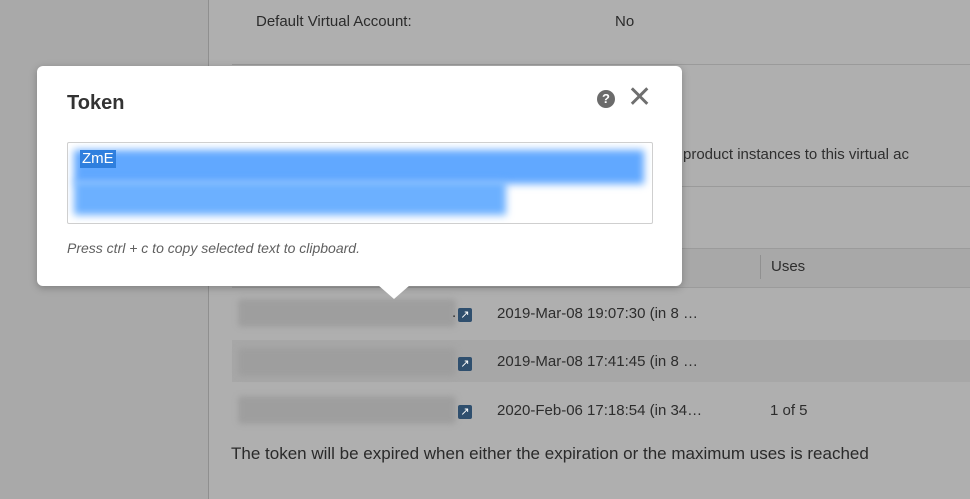 This screenshot has height=499, width=970. Describe the element at coordinates (788, 266) in the screenshot. I see `column-header-uses: Uses` at that location.